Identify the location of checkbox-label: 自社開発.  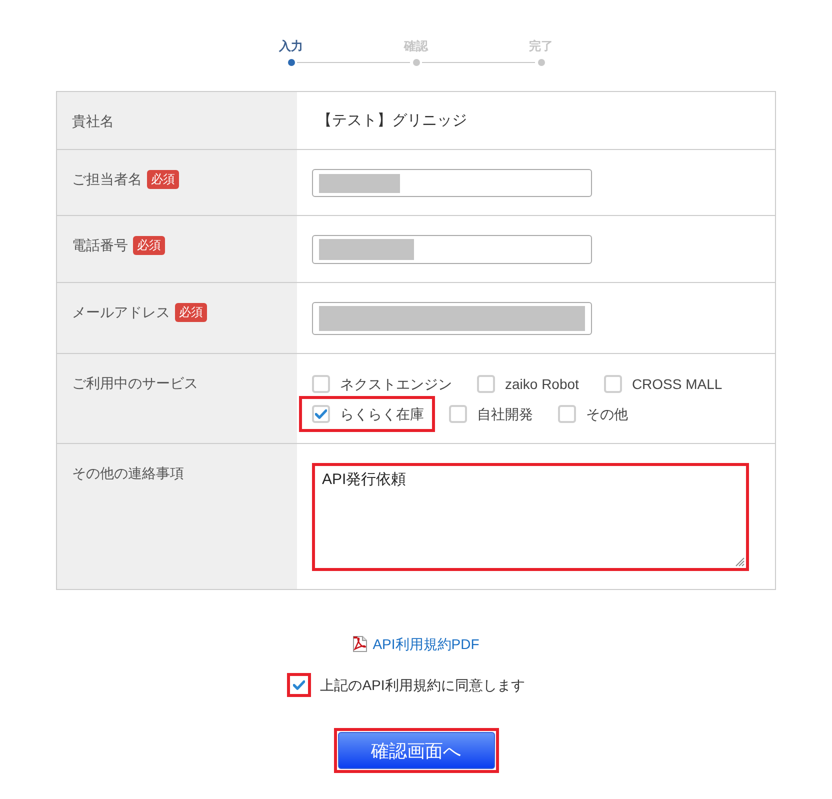
(505, 414).